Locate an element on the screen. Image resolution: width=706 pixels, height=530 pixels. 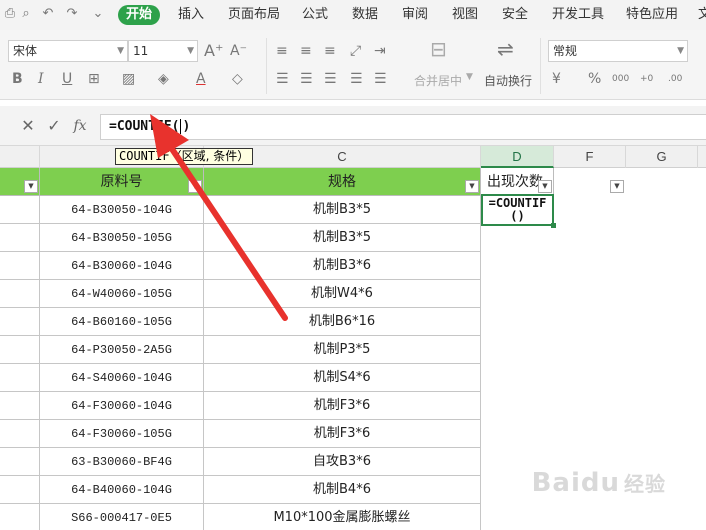
table-cell-spec: M10*100金属膨胀螺丝 is located at coordinates (342, 517).